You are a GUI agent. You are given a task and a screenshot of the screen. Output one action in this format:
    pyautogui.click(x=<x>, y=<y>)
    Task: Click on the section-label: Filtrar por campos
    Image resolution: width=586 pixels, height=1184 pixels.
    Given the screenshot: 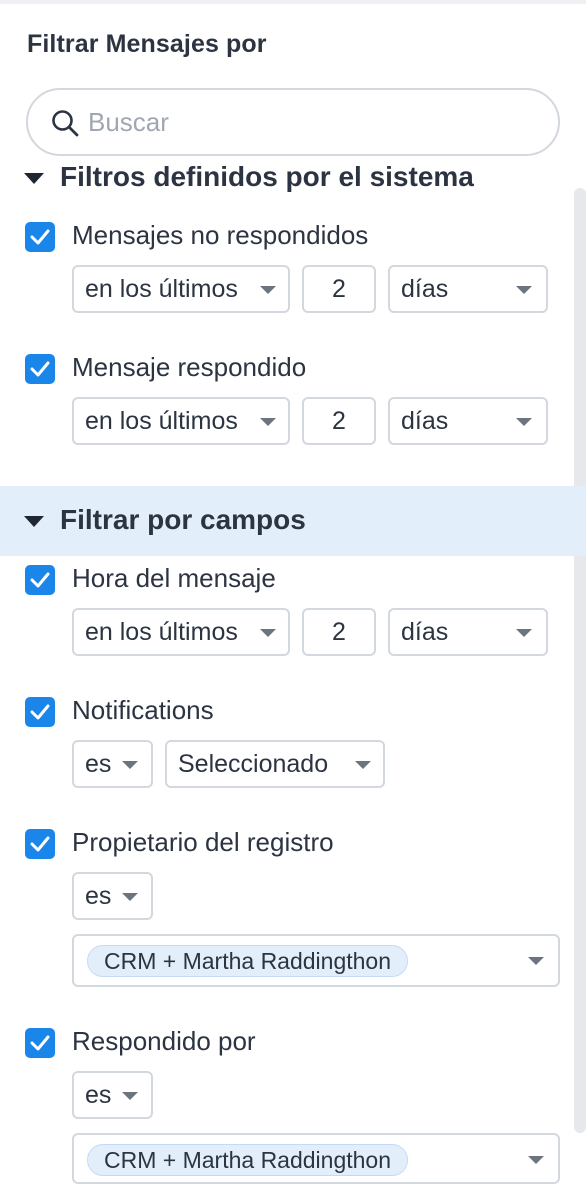 What is the action you would take?
    pyautogui.click(x=183, y=519)
    